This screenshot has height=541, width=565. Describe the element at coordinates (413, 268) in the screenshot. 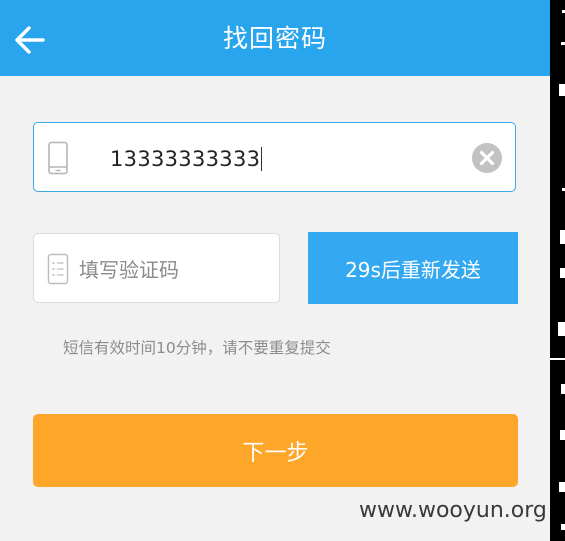

I see `resend-code-button: 29s后重新发送` at that location.